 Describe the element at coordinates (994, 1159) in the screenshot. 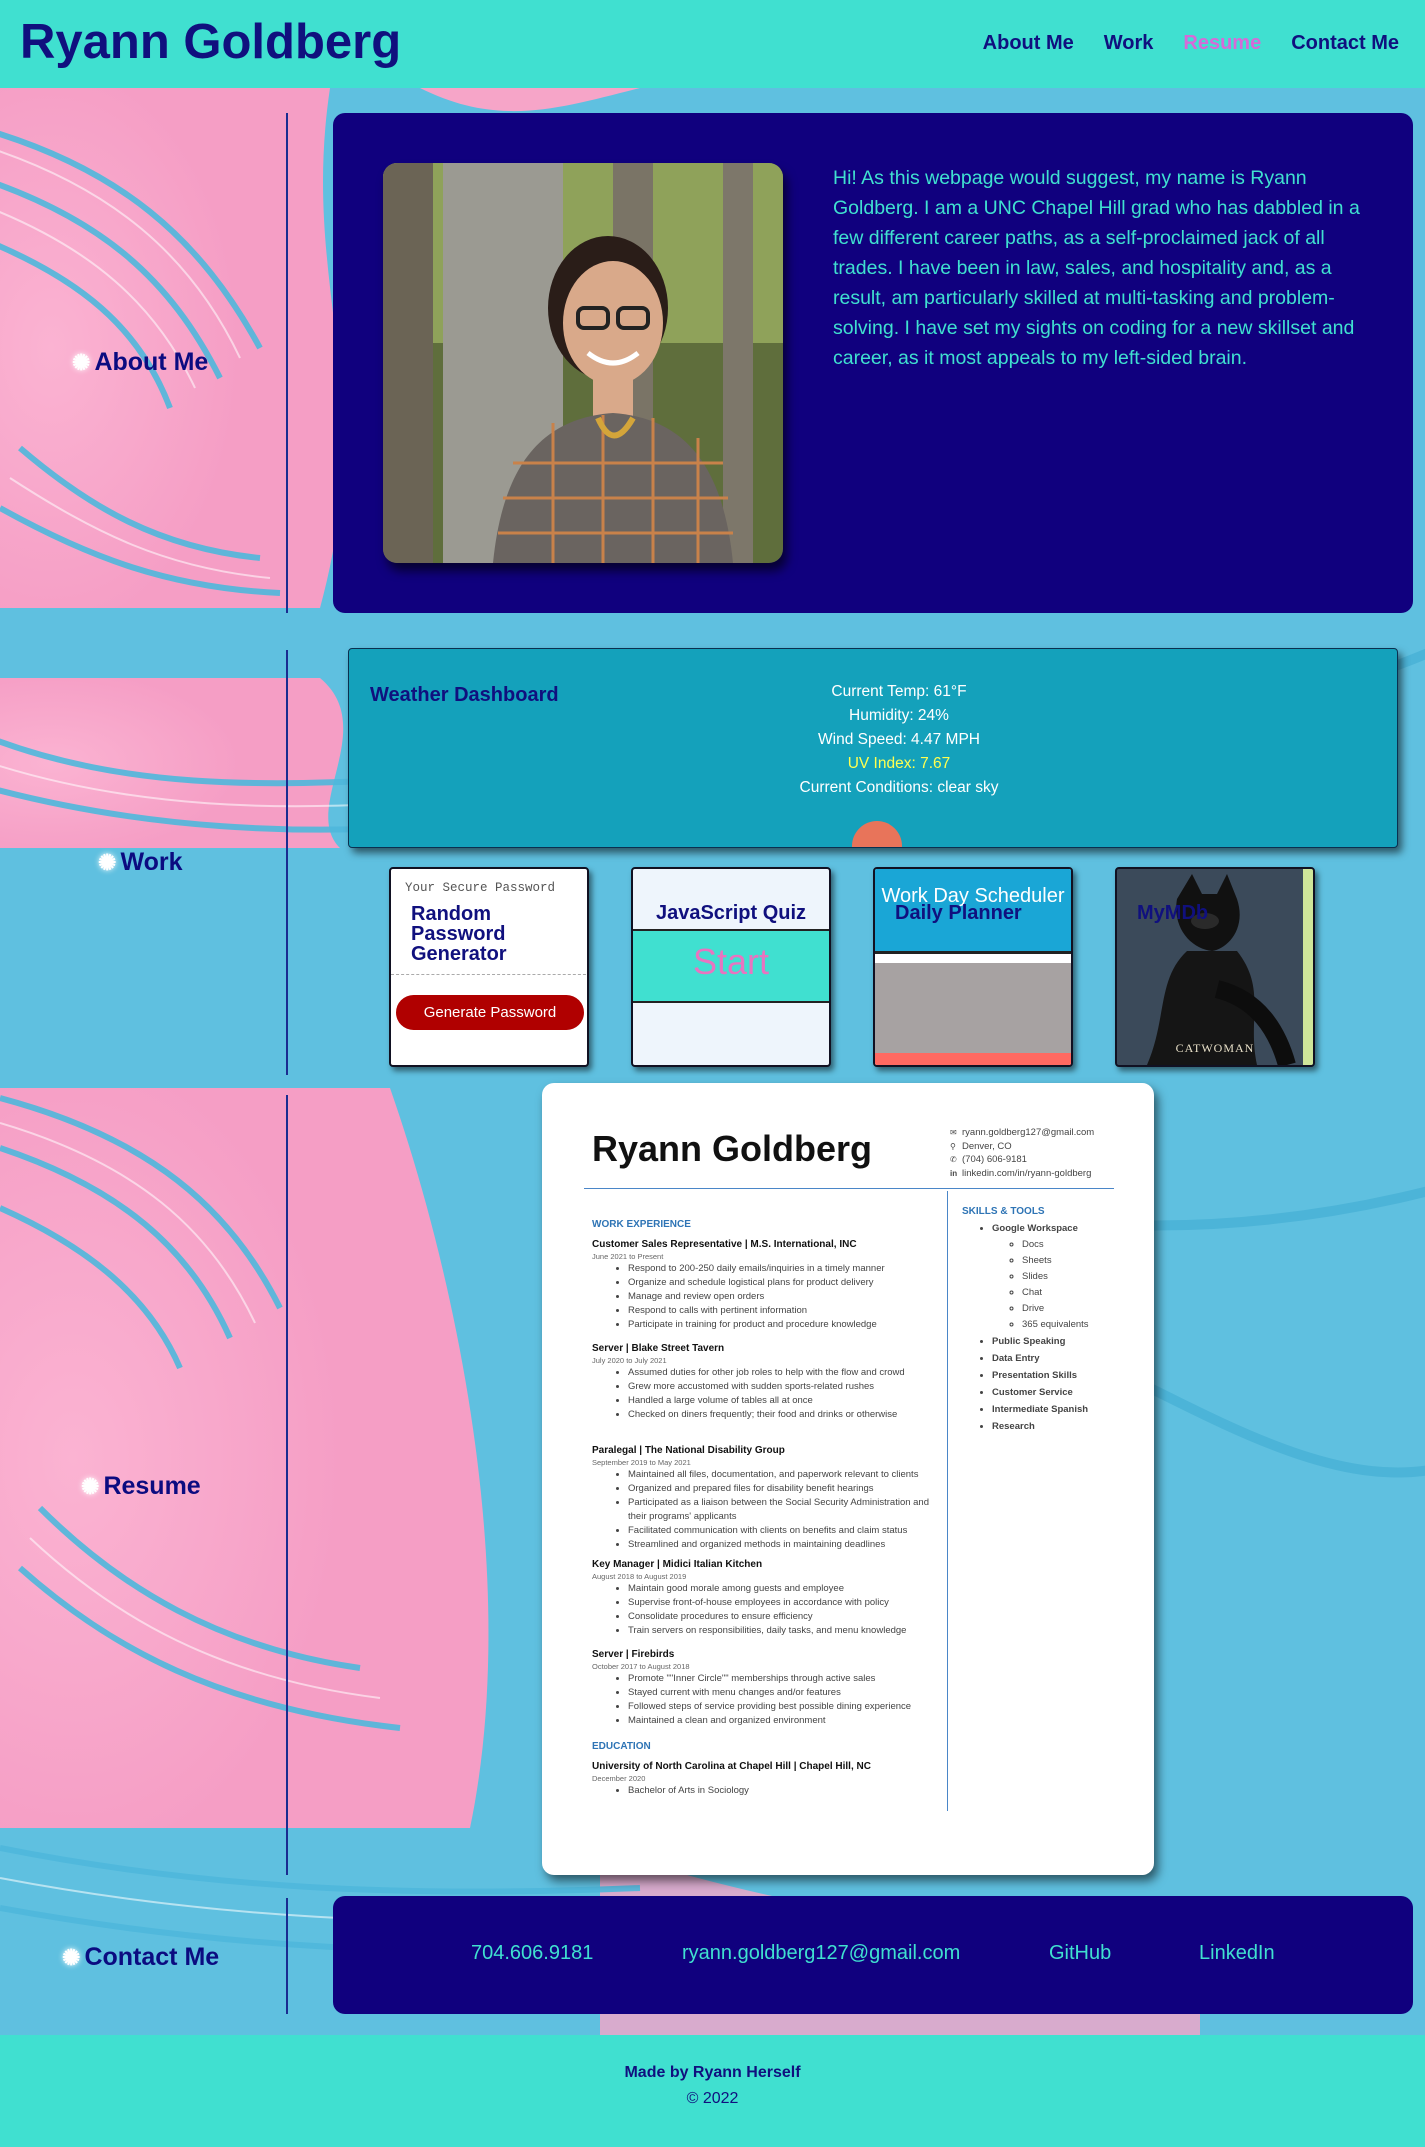

I see `resume-phone: (704) 606-9181` at that location.